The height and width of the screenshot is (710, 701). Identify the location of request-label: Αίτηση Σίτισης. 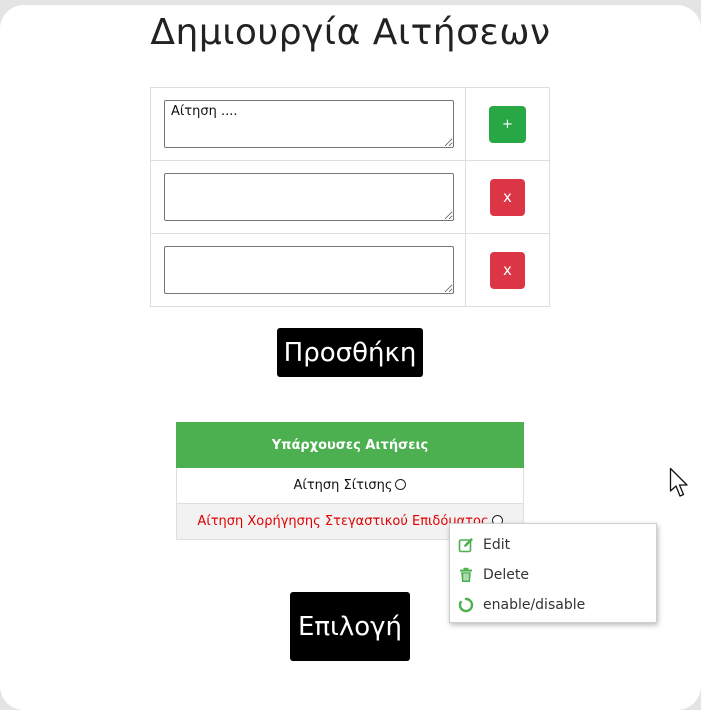
(343, 485).